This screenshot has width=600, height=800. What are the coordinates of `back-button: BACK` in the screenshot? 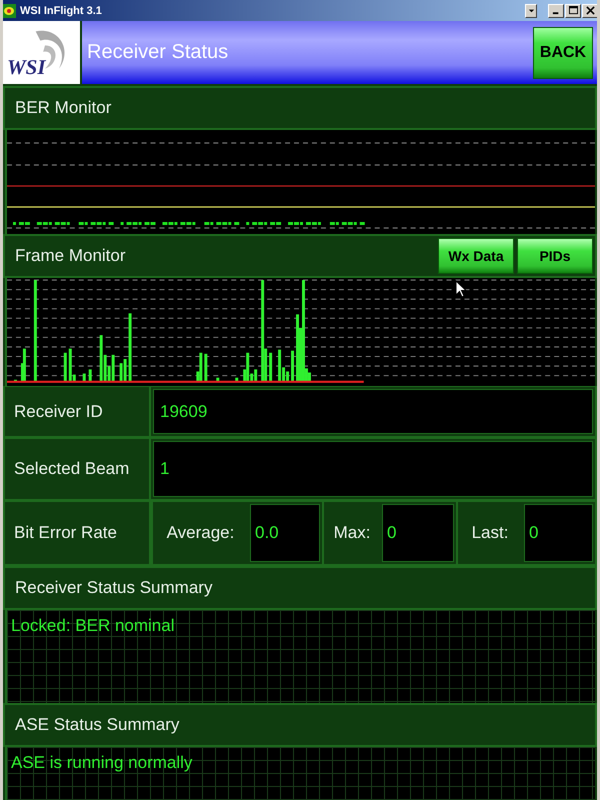 It's located at (563, 52).